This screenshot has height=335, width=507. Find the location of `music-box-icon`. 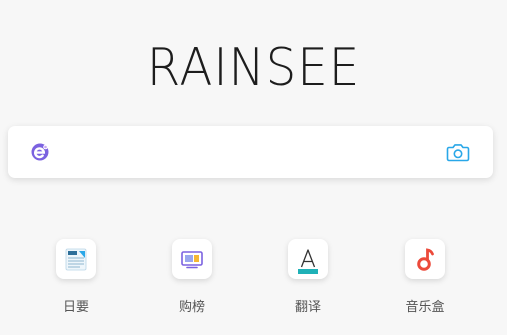

music-box-icon is located at coordinates (425, 259).